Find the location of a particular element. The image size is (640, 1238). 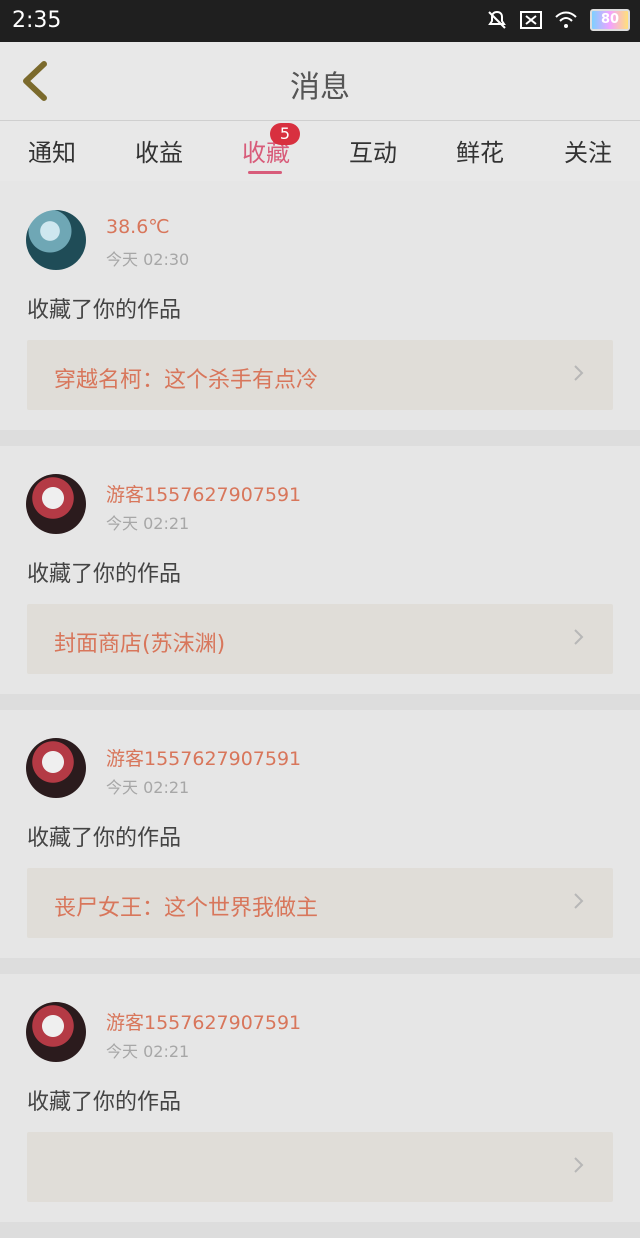

battery-icon: 80 is located at coordinates (610, 20).